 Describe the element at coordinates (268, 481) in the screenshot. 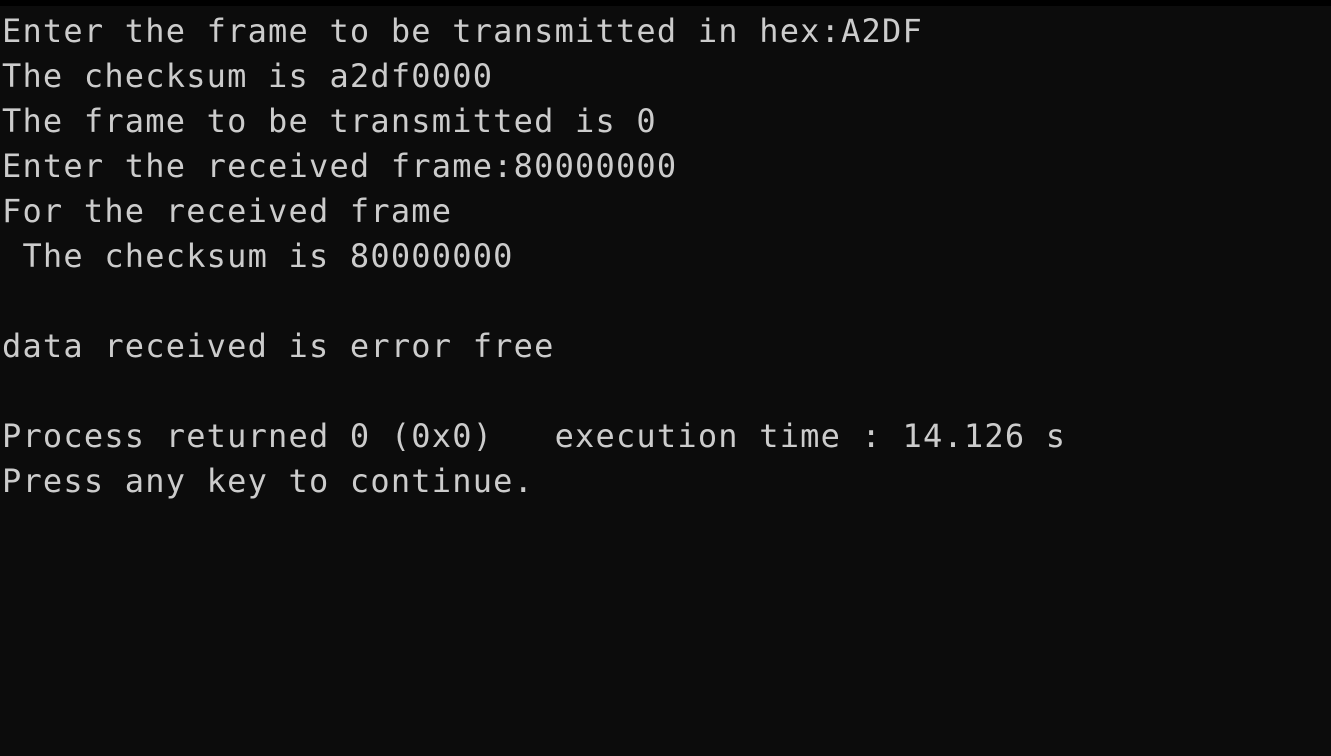

I see `console-line-press-any-key: Press any key to continue.` at that location.